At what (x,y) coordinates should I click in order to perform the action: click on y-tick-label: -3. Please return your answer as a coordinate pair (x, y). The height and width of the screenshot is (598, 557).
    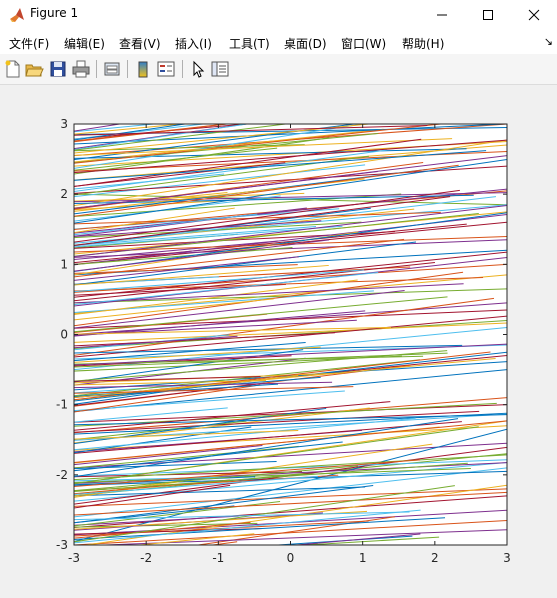
    Looking at the image, I should click on (62, 545).